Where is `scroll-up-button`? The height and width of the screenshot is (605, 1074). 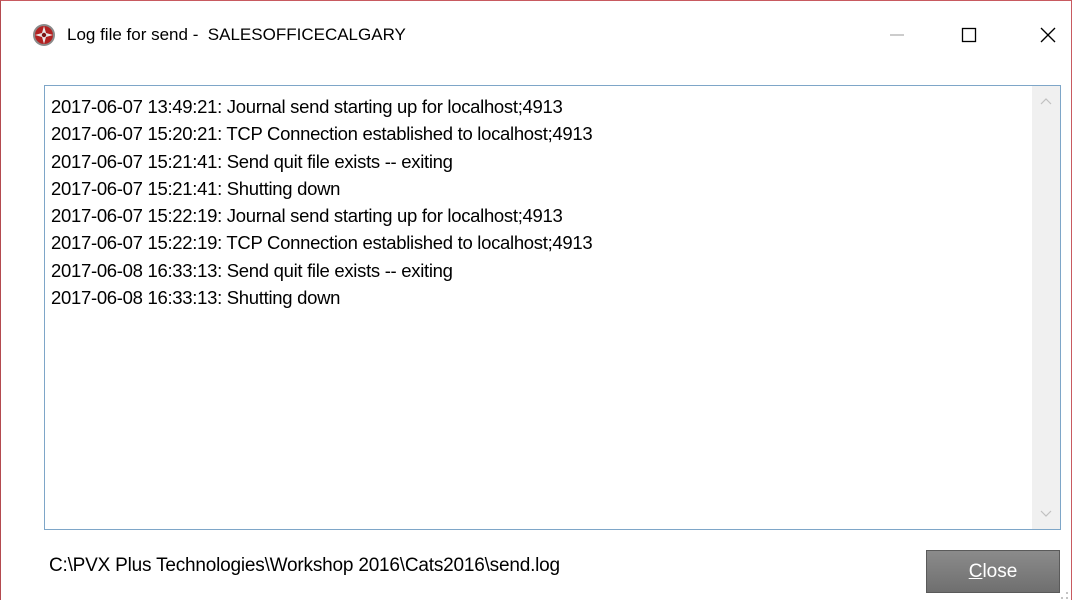
scroll-up-button is located at coordinates (1046, 101).